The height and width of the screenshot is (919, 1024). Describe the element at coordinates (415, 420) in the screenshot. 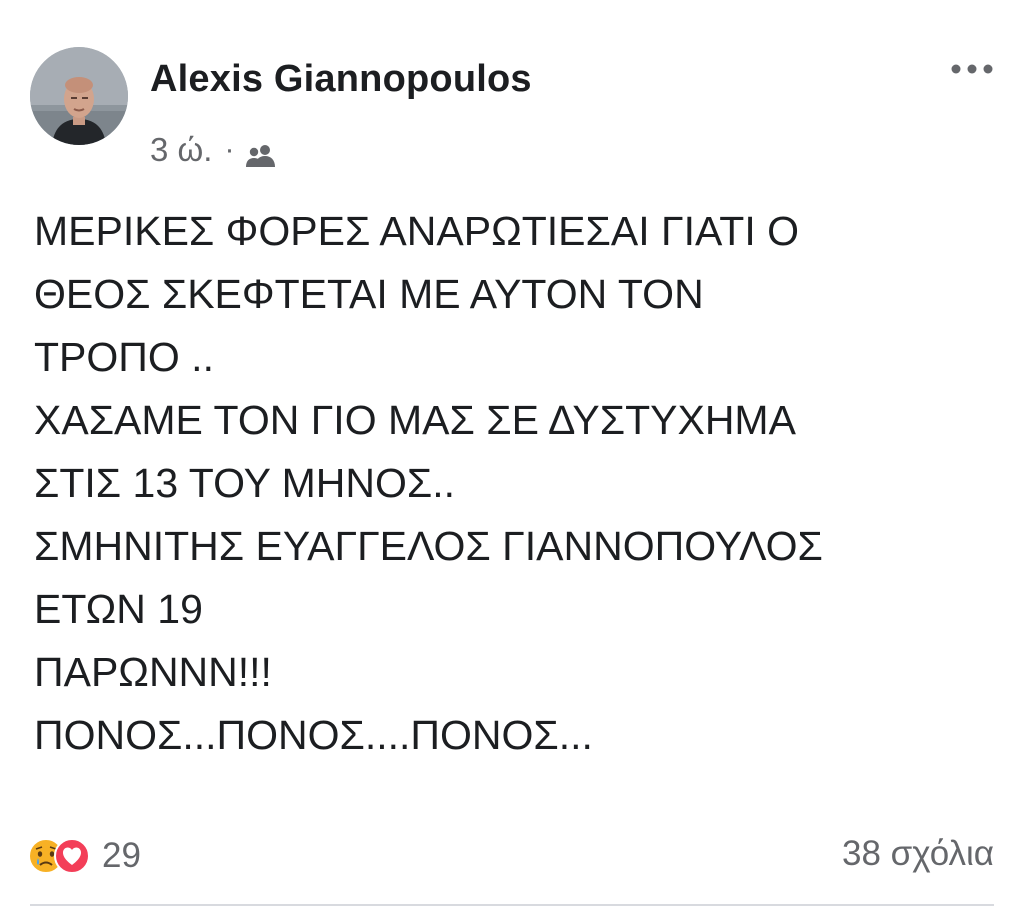

I see `post-text-line: ΧΑΣΑΜΕ ΤΟΝ ΓΙΟ ΜΑΣ ΣΕ ΔΥΣΤΥΧΗΜΑ` at that location.